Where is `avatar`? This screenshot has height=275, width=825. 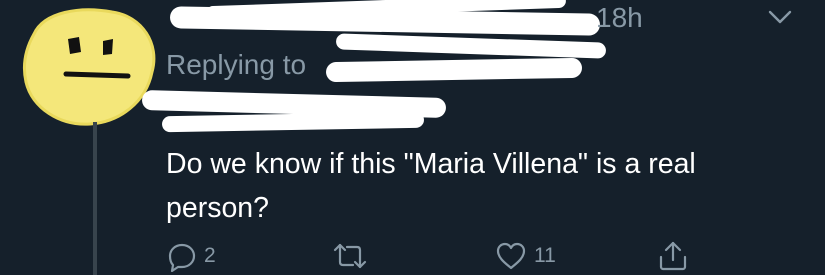
avatar is located at coordinates (90, 66).